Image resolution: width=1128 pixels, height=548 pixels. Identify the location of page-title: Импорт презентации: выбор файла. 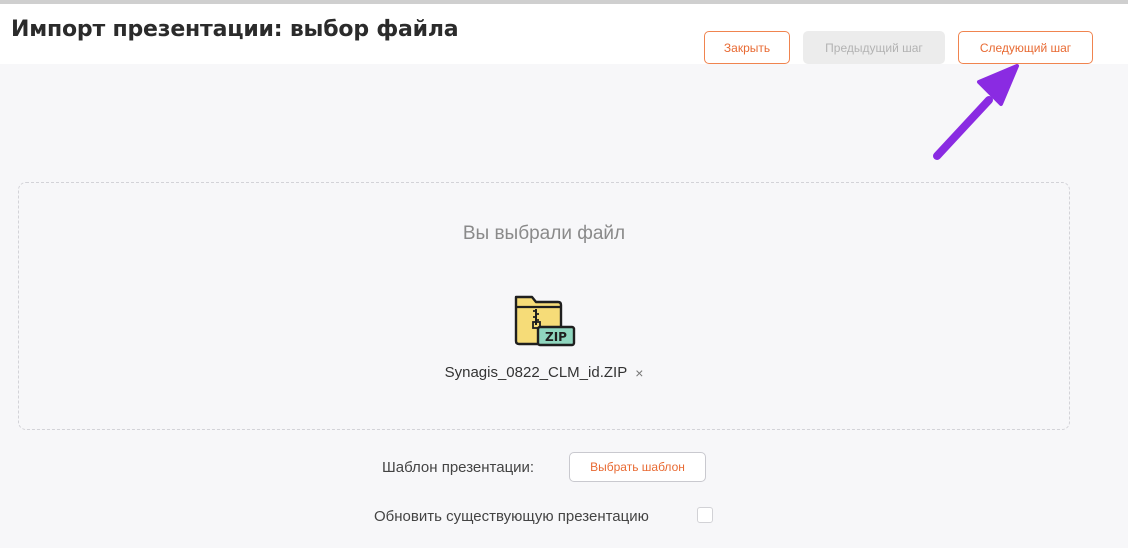
(235, 29).